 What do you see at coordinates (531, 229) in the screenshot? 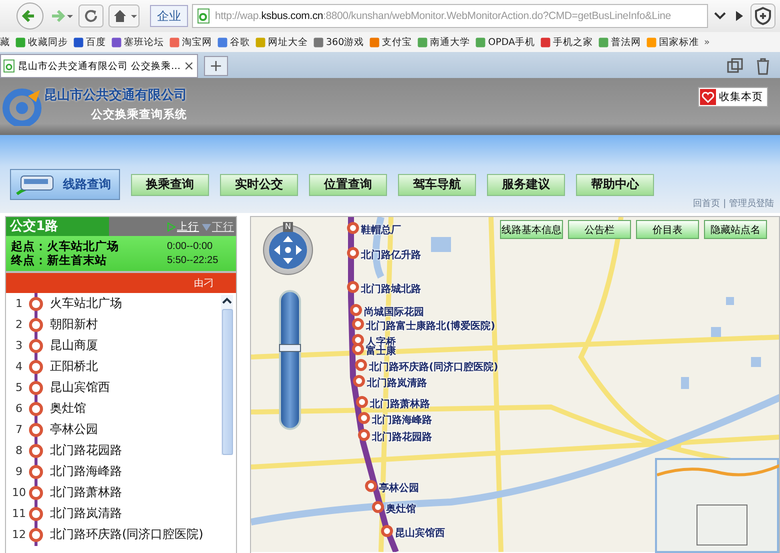
I see `map-button: 线路基本信息` at bounding box center [531, 229].